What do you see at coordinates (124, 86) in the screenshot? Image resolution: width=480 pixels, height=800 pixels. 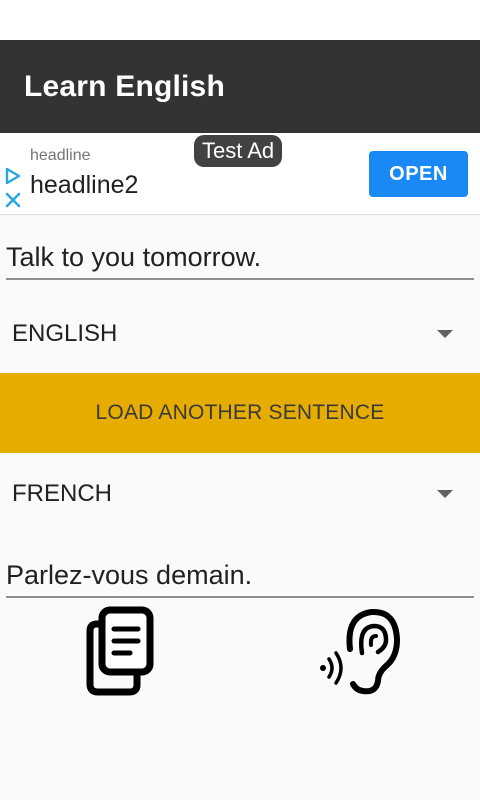 I see `app-title: Learn English` at bounding box center [124, 86].